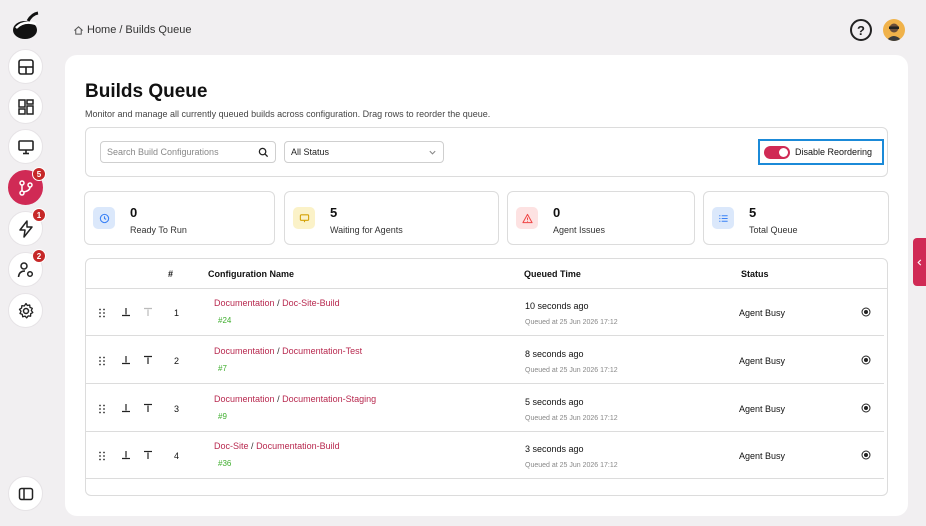 The height and width of the screenshot is (526, 926). I want to click on row-number: 2, so click(177, 361).